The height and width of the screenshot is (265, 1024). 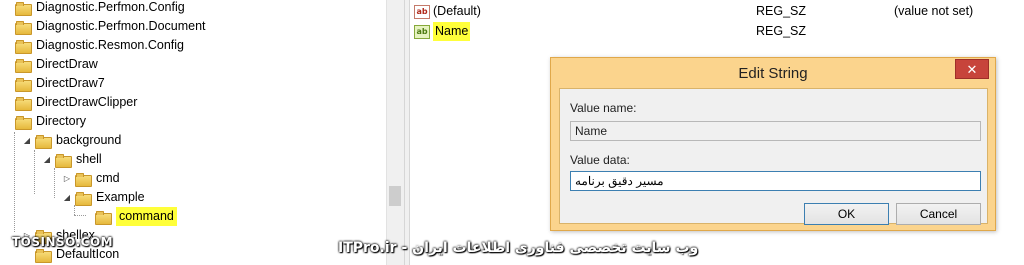 What do you see at coordinates (603, 108) in the screenshot?
I see `value-name-label: Value name:` at bounding box center [603, 108].